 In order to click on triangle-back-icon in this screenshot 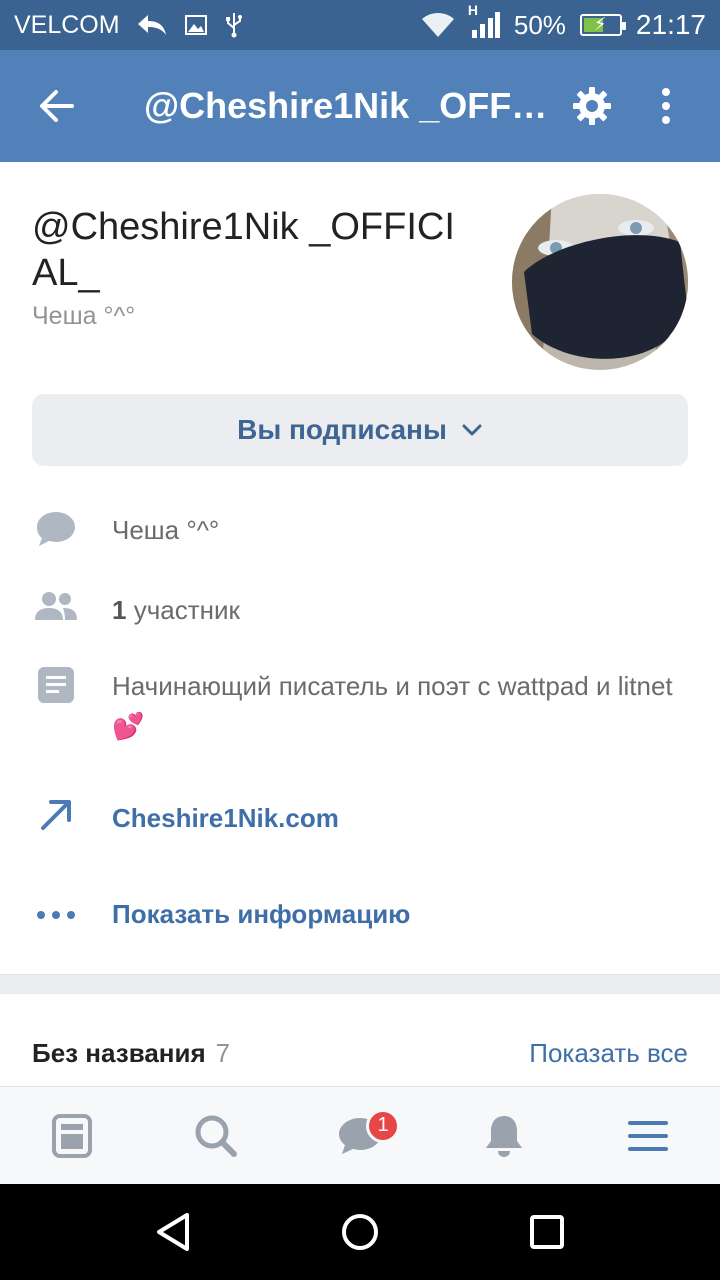, I will do `click(173, 1232)`.